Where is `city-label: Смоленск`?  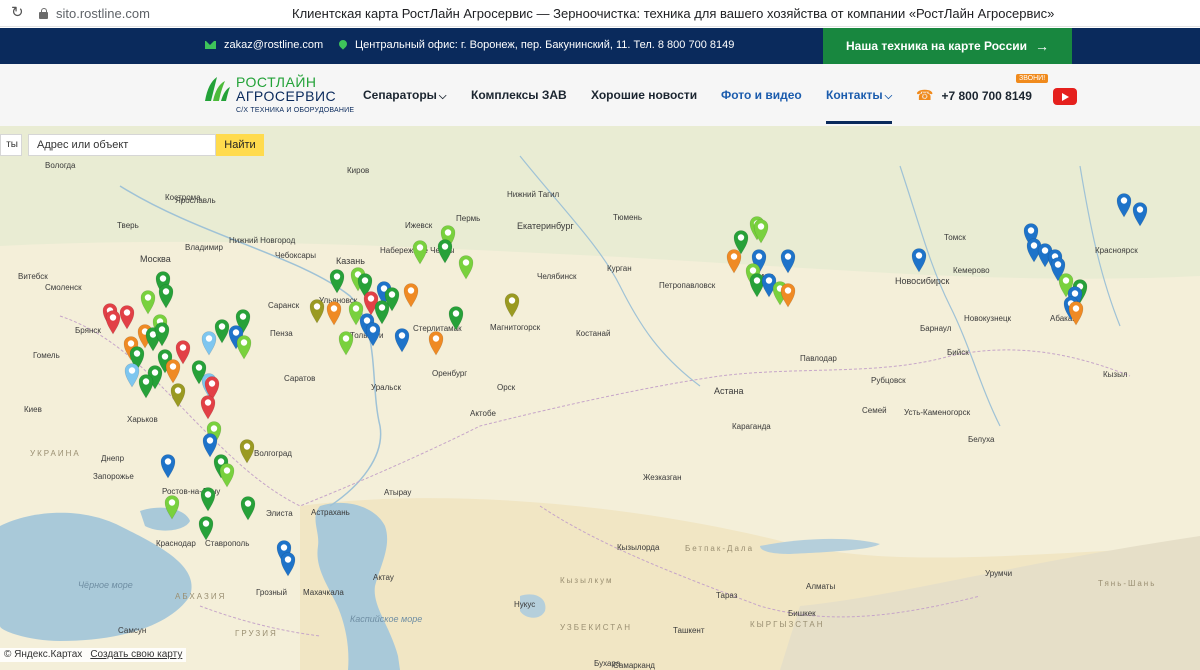 city-label: Смоленск is located at coordinates (63, 287).